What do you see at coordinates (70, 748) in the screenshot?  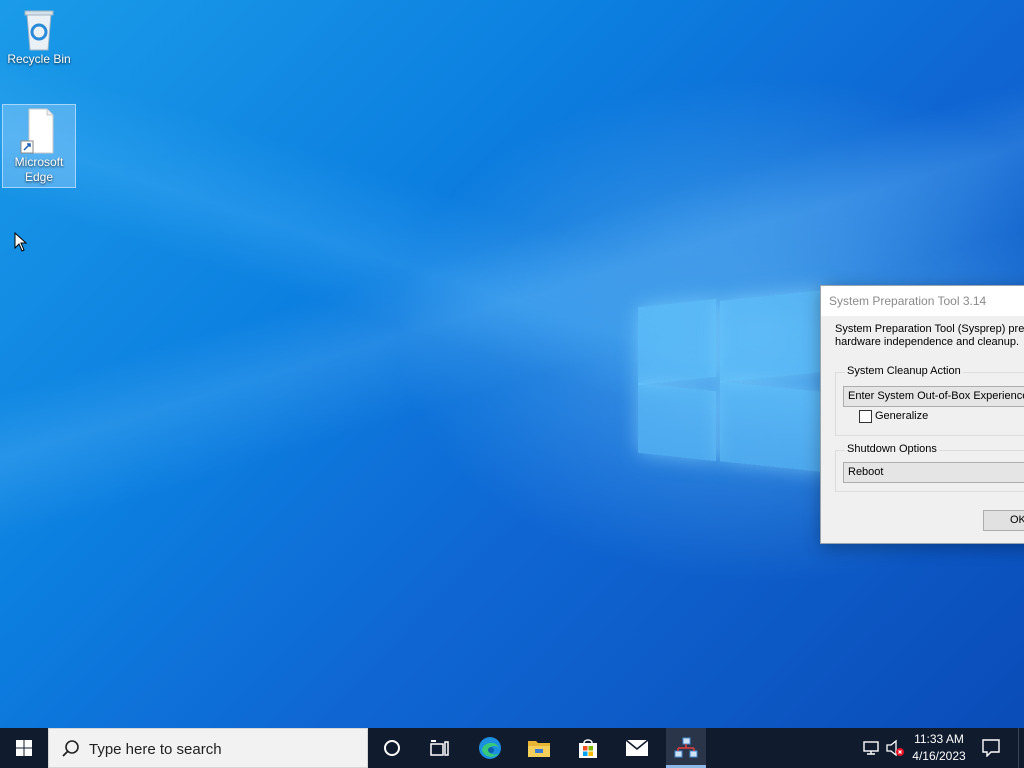 I see `search-icon` at bounding box center [70, 748].